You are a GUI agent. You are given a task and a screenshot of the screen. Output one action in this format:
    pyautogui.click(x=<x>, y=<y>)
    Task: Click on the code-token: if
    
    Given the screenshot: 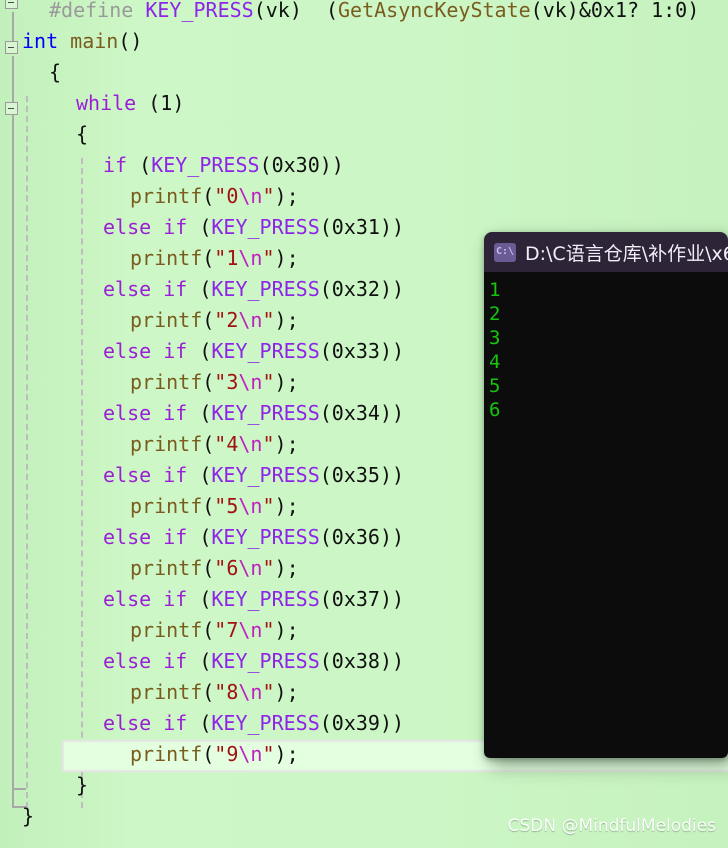 What is the action you would take?
    pyautogui.click(x=115, y=165)
    